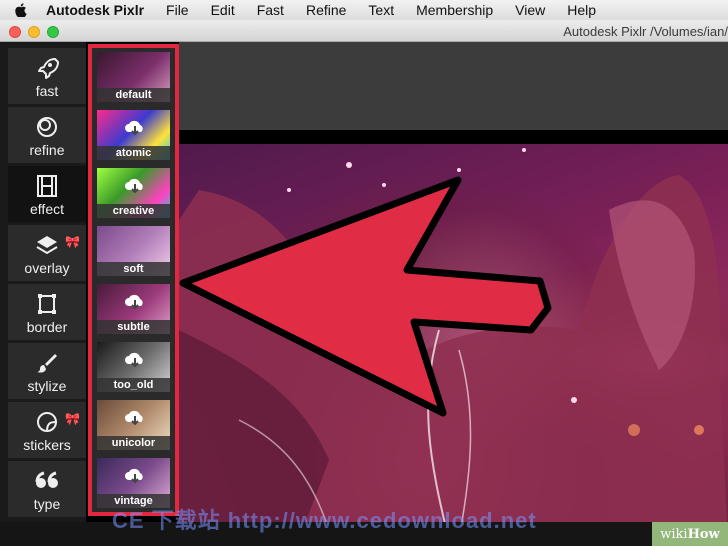  Describe the element at coordinates (133, 385) in the screenshot. I see `effect-label: too_old` at that location.